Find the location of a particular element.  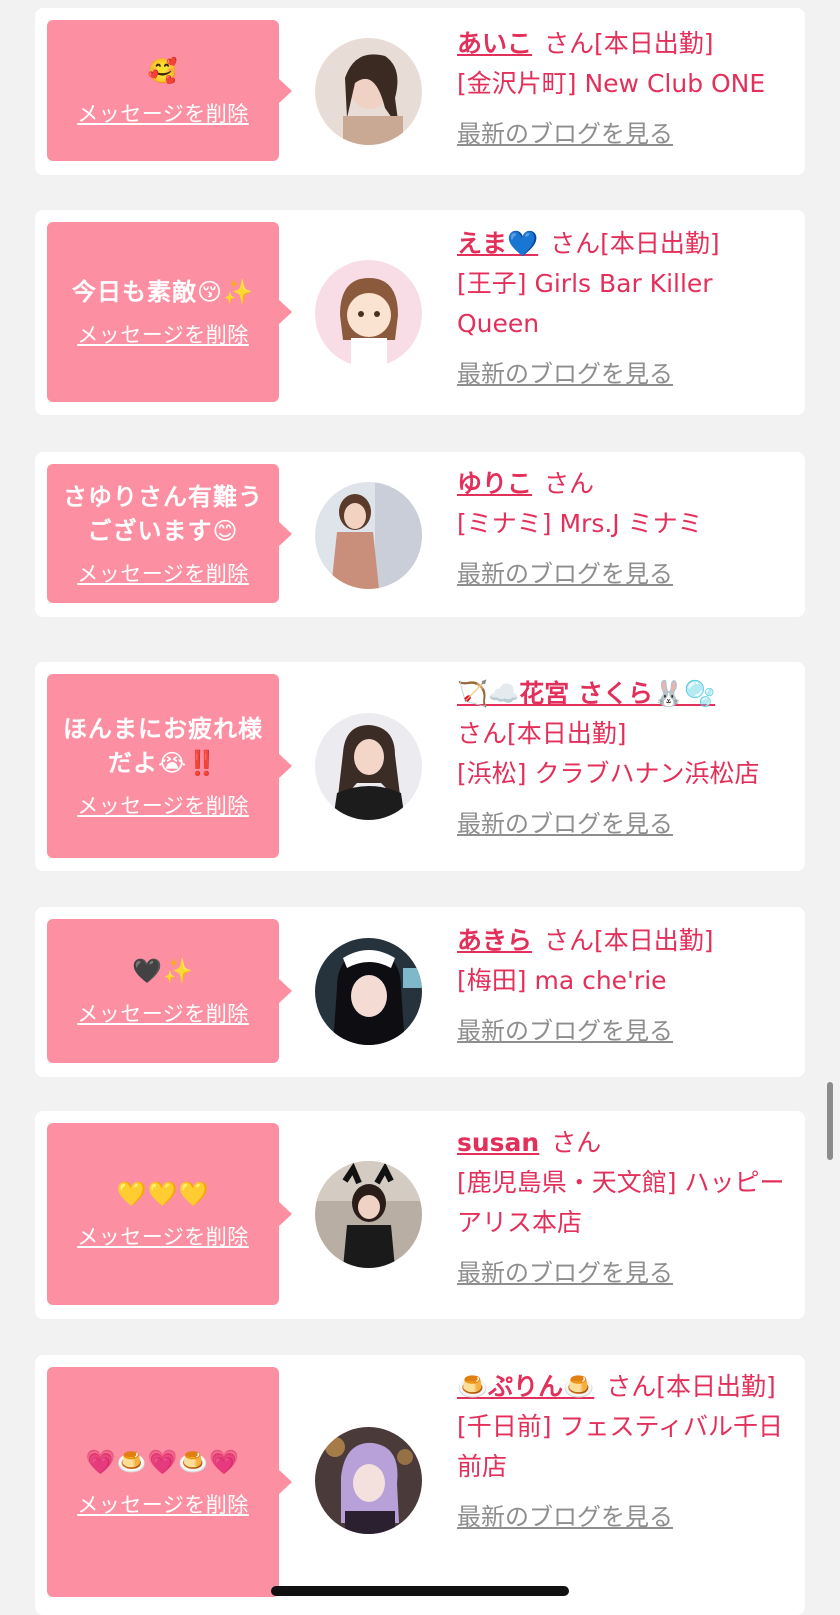

cast-name-link: ゆりこ is located at coordinates (494, 483).